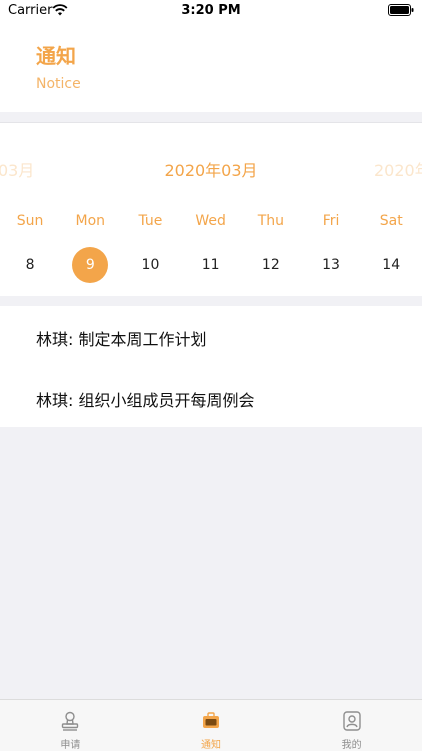 This screenshot has width=422, height=751. What do you see at coordinates (391, 221) in the screenshot?
I see `weekday-label: Sat` at bounding box center [391, 221].